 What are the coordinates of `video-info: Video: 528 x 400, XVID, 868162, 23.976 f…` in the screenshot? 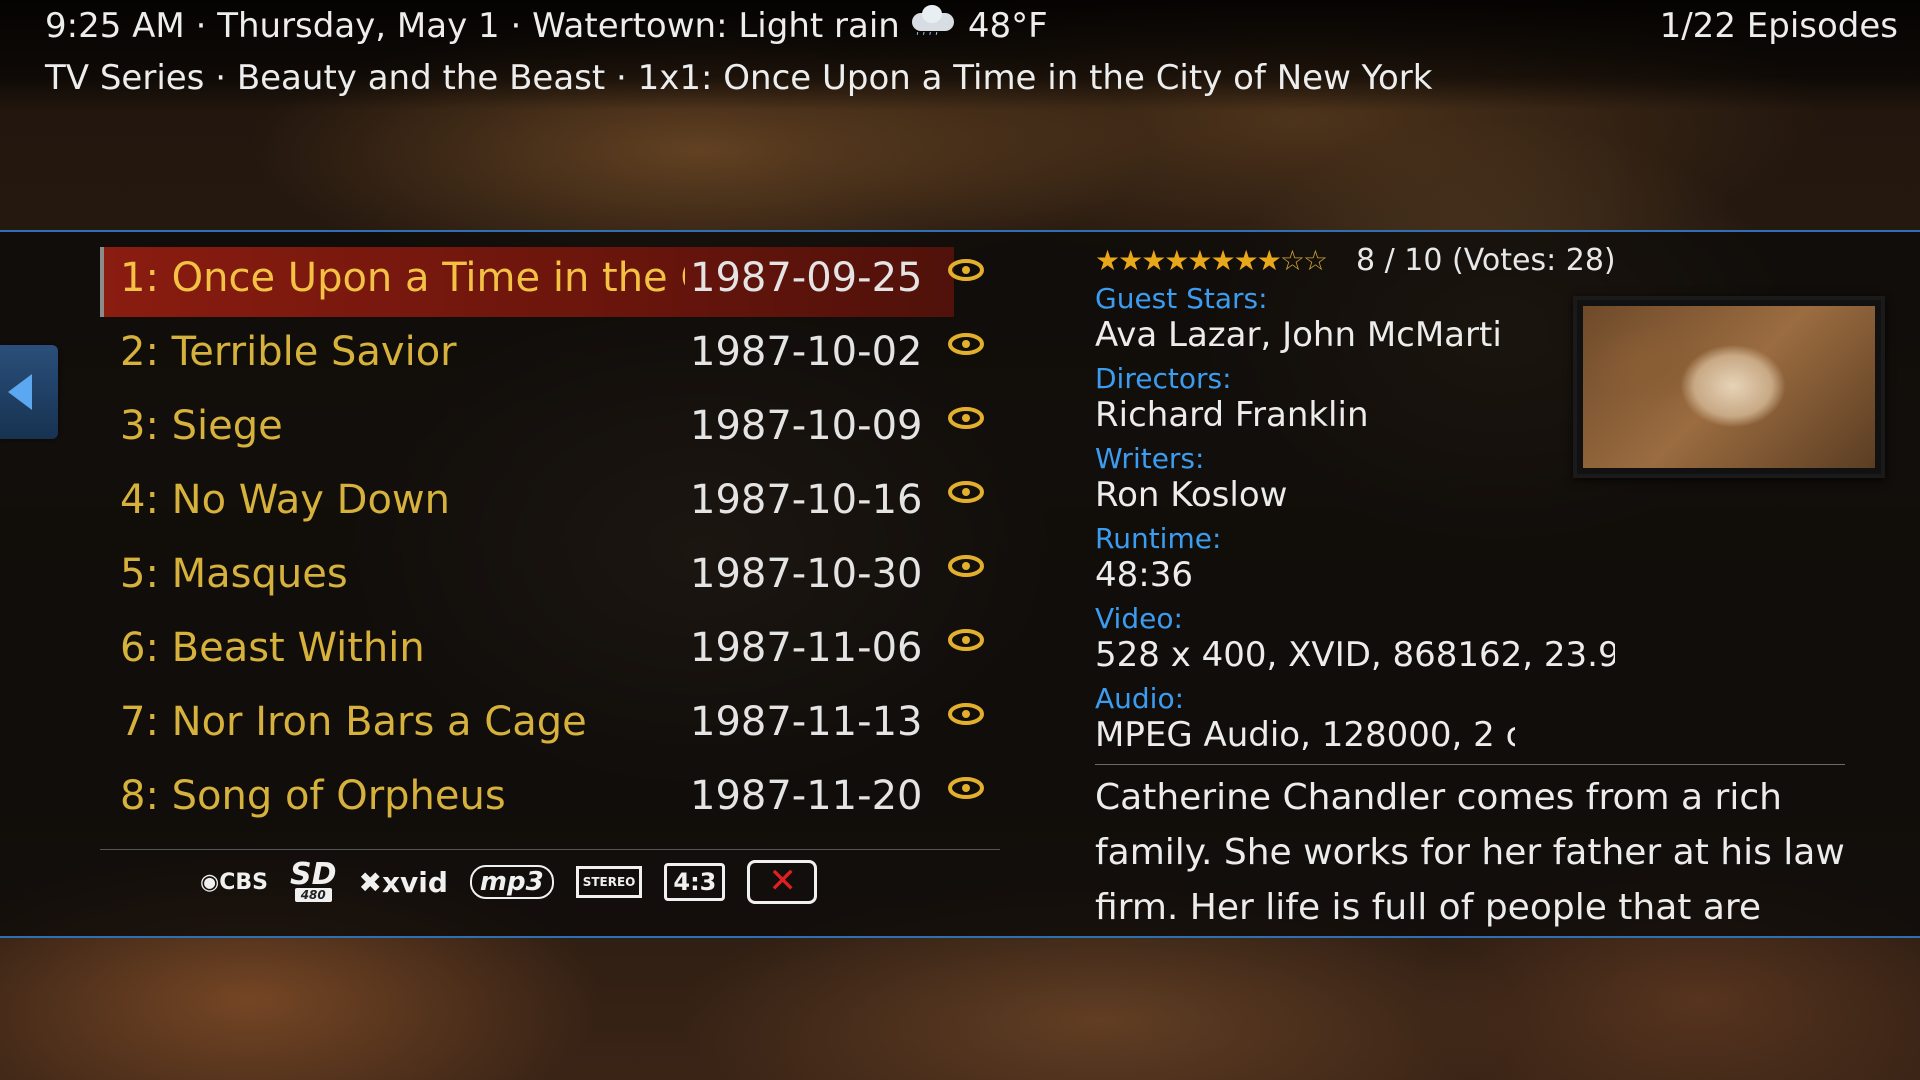 It's located at (1355, 638).